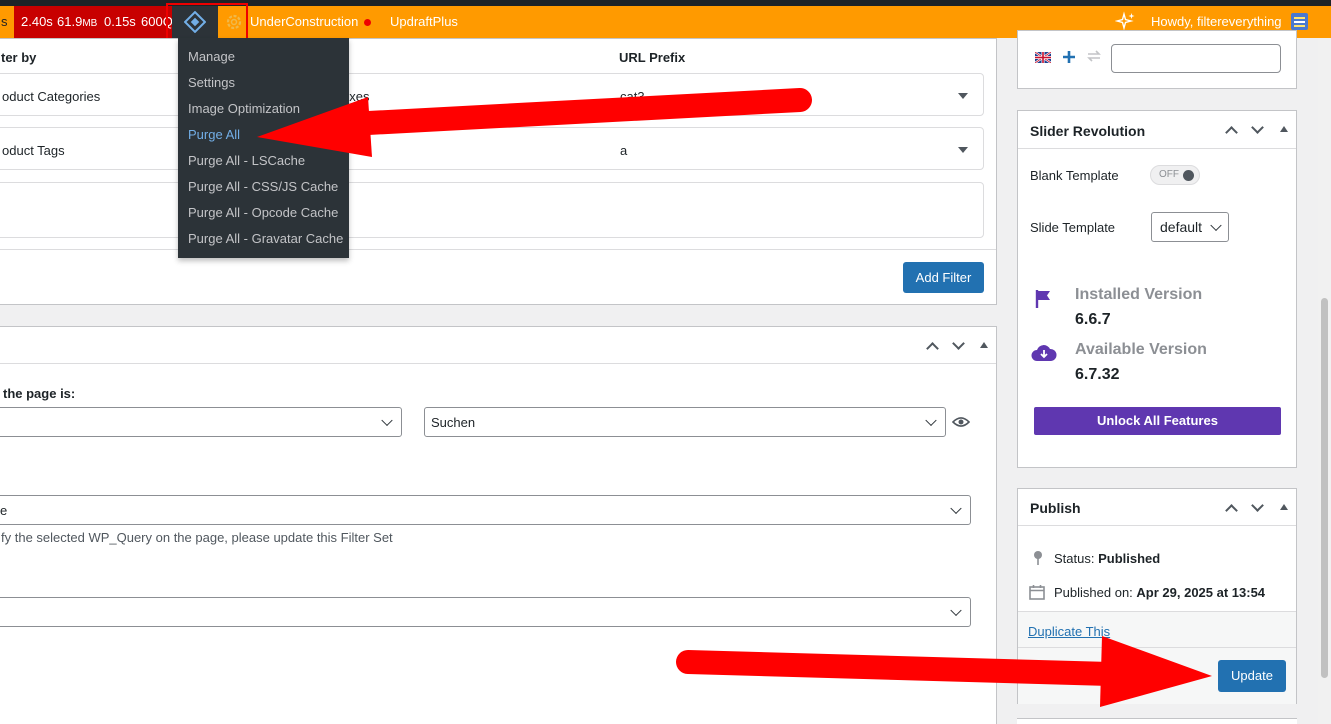 The image size is (1331, 724). Describe the element at coordinates (70, 21) in the screenshot. I see `qm-memory-value: 61.9` at that location.